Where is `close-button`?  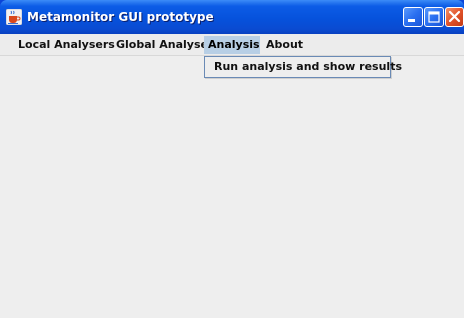
close-button is located at coordinates (454, 17).